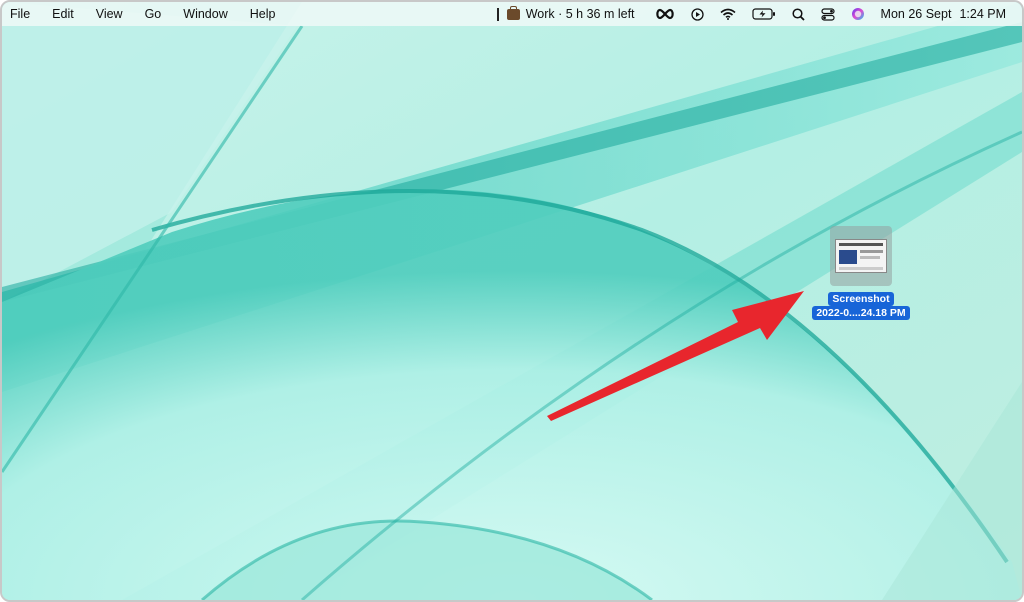 The image size is (1024, 602). What do you see at coordinates (109, 14) in the screenshot?
I see `menu-view: View` at bounding box center [109, 14].